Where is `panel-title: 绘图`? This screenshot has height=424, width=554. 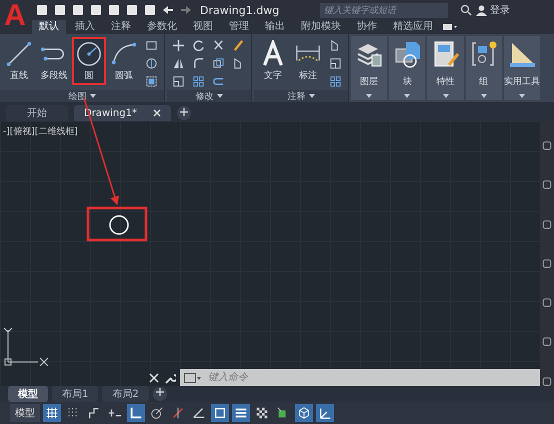 panel-title: 绘图 is located at coordinates (77, 96).